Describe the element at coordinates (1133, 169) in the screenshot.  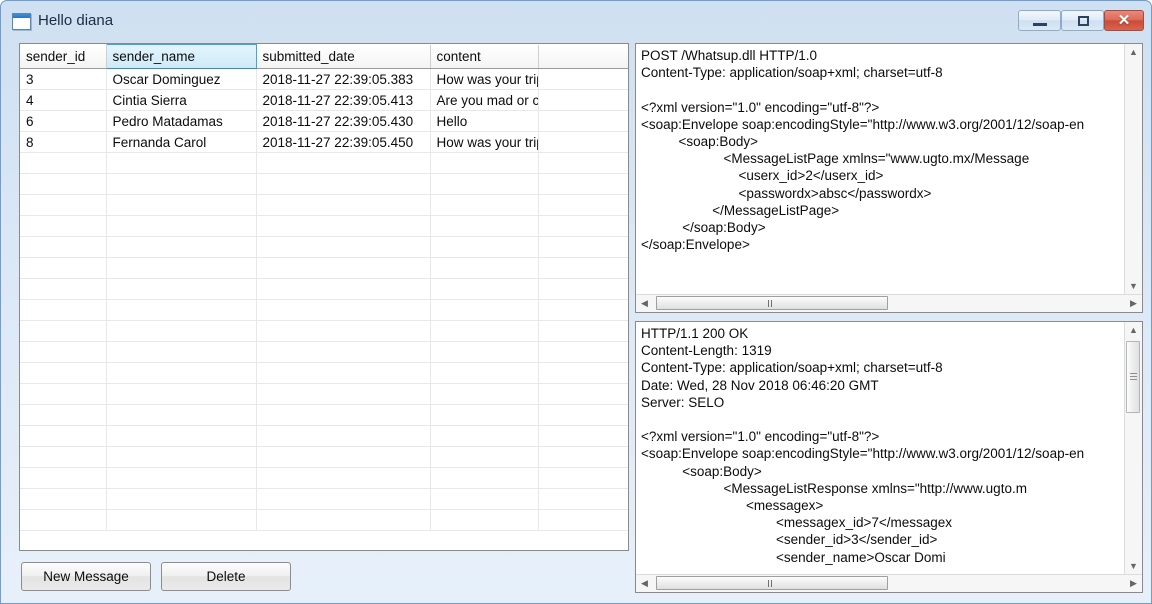
I see `request-vertical-scrollbar: ▲ ▼` at that location.